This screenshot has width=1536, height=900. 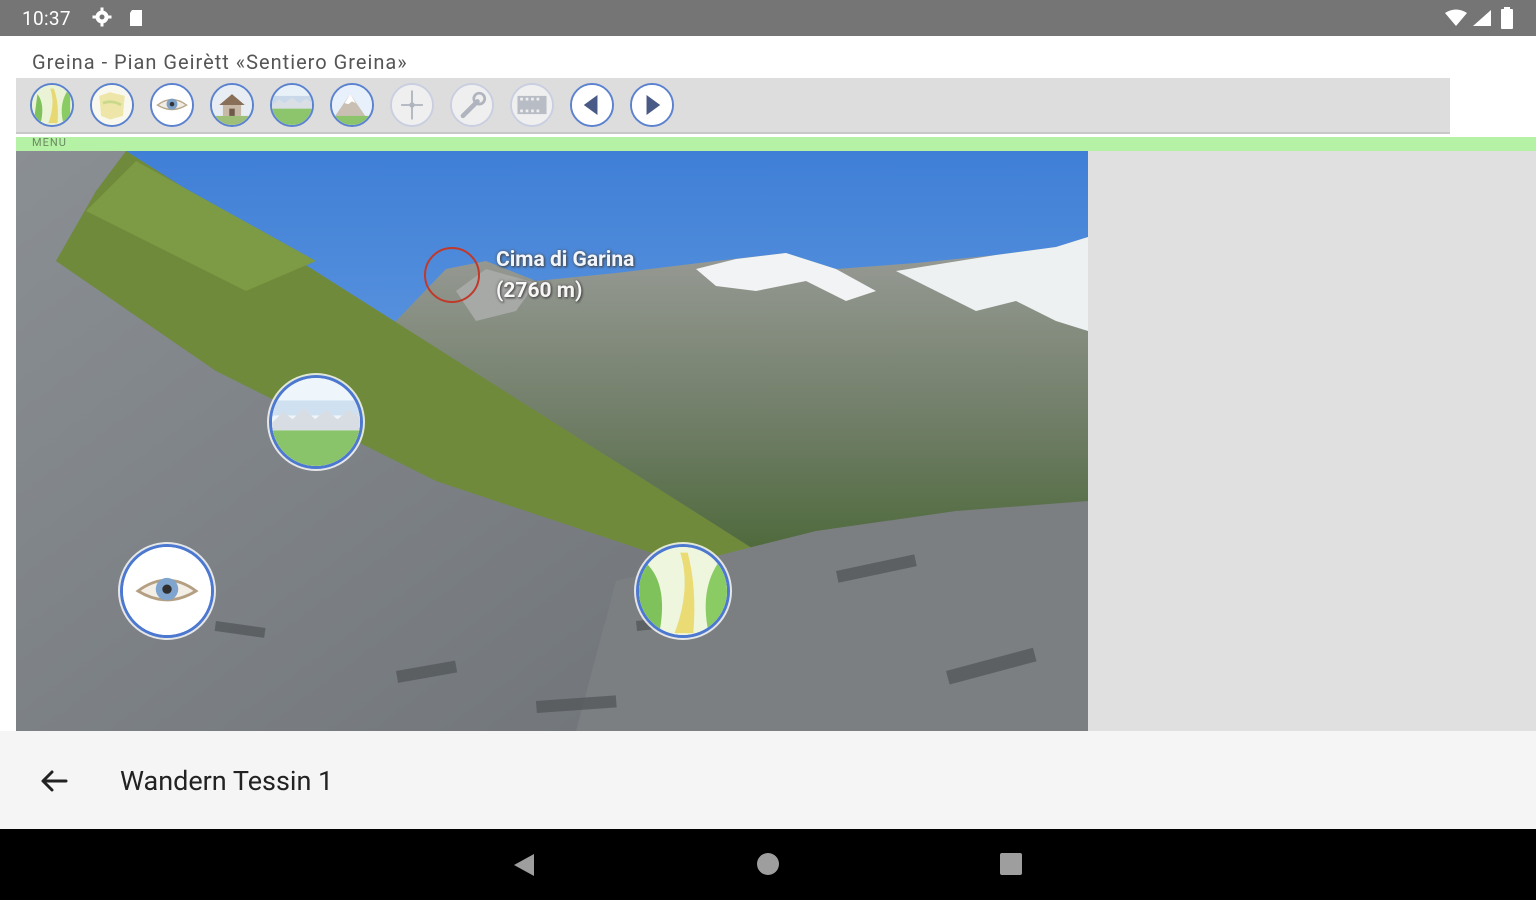 I want to click on toolbar, so click(x=733, y=106).